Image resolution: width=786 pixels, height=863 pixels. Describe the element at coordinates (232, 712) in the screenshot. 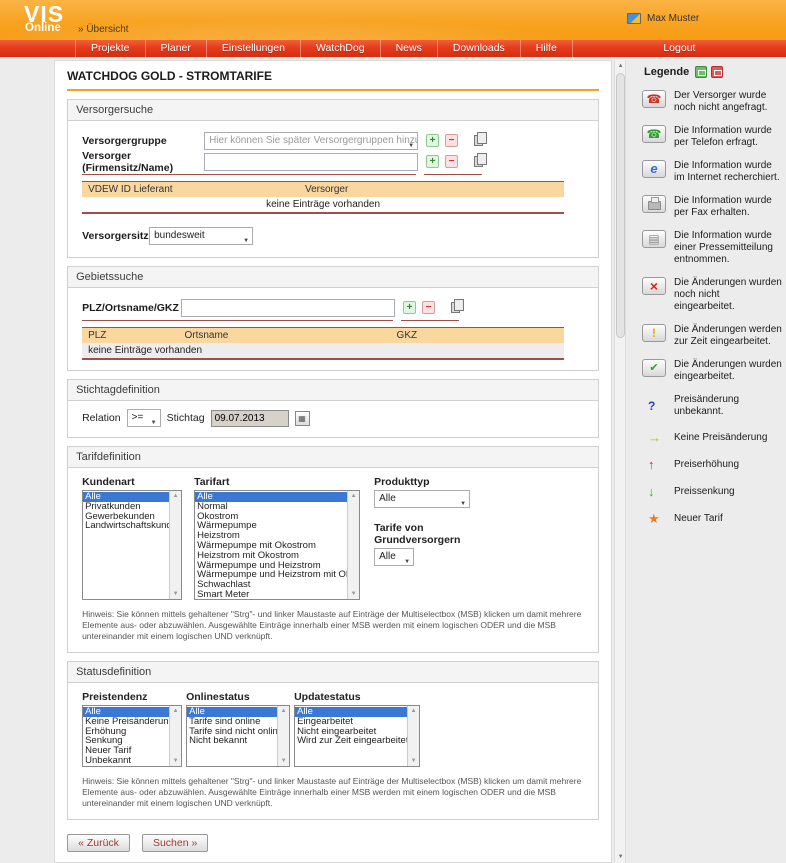

I see `onlinestatus-option: Alle` at that location.